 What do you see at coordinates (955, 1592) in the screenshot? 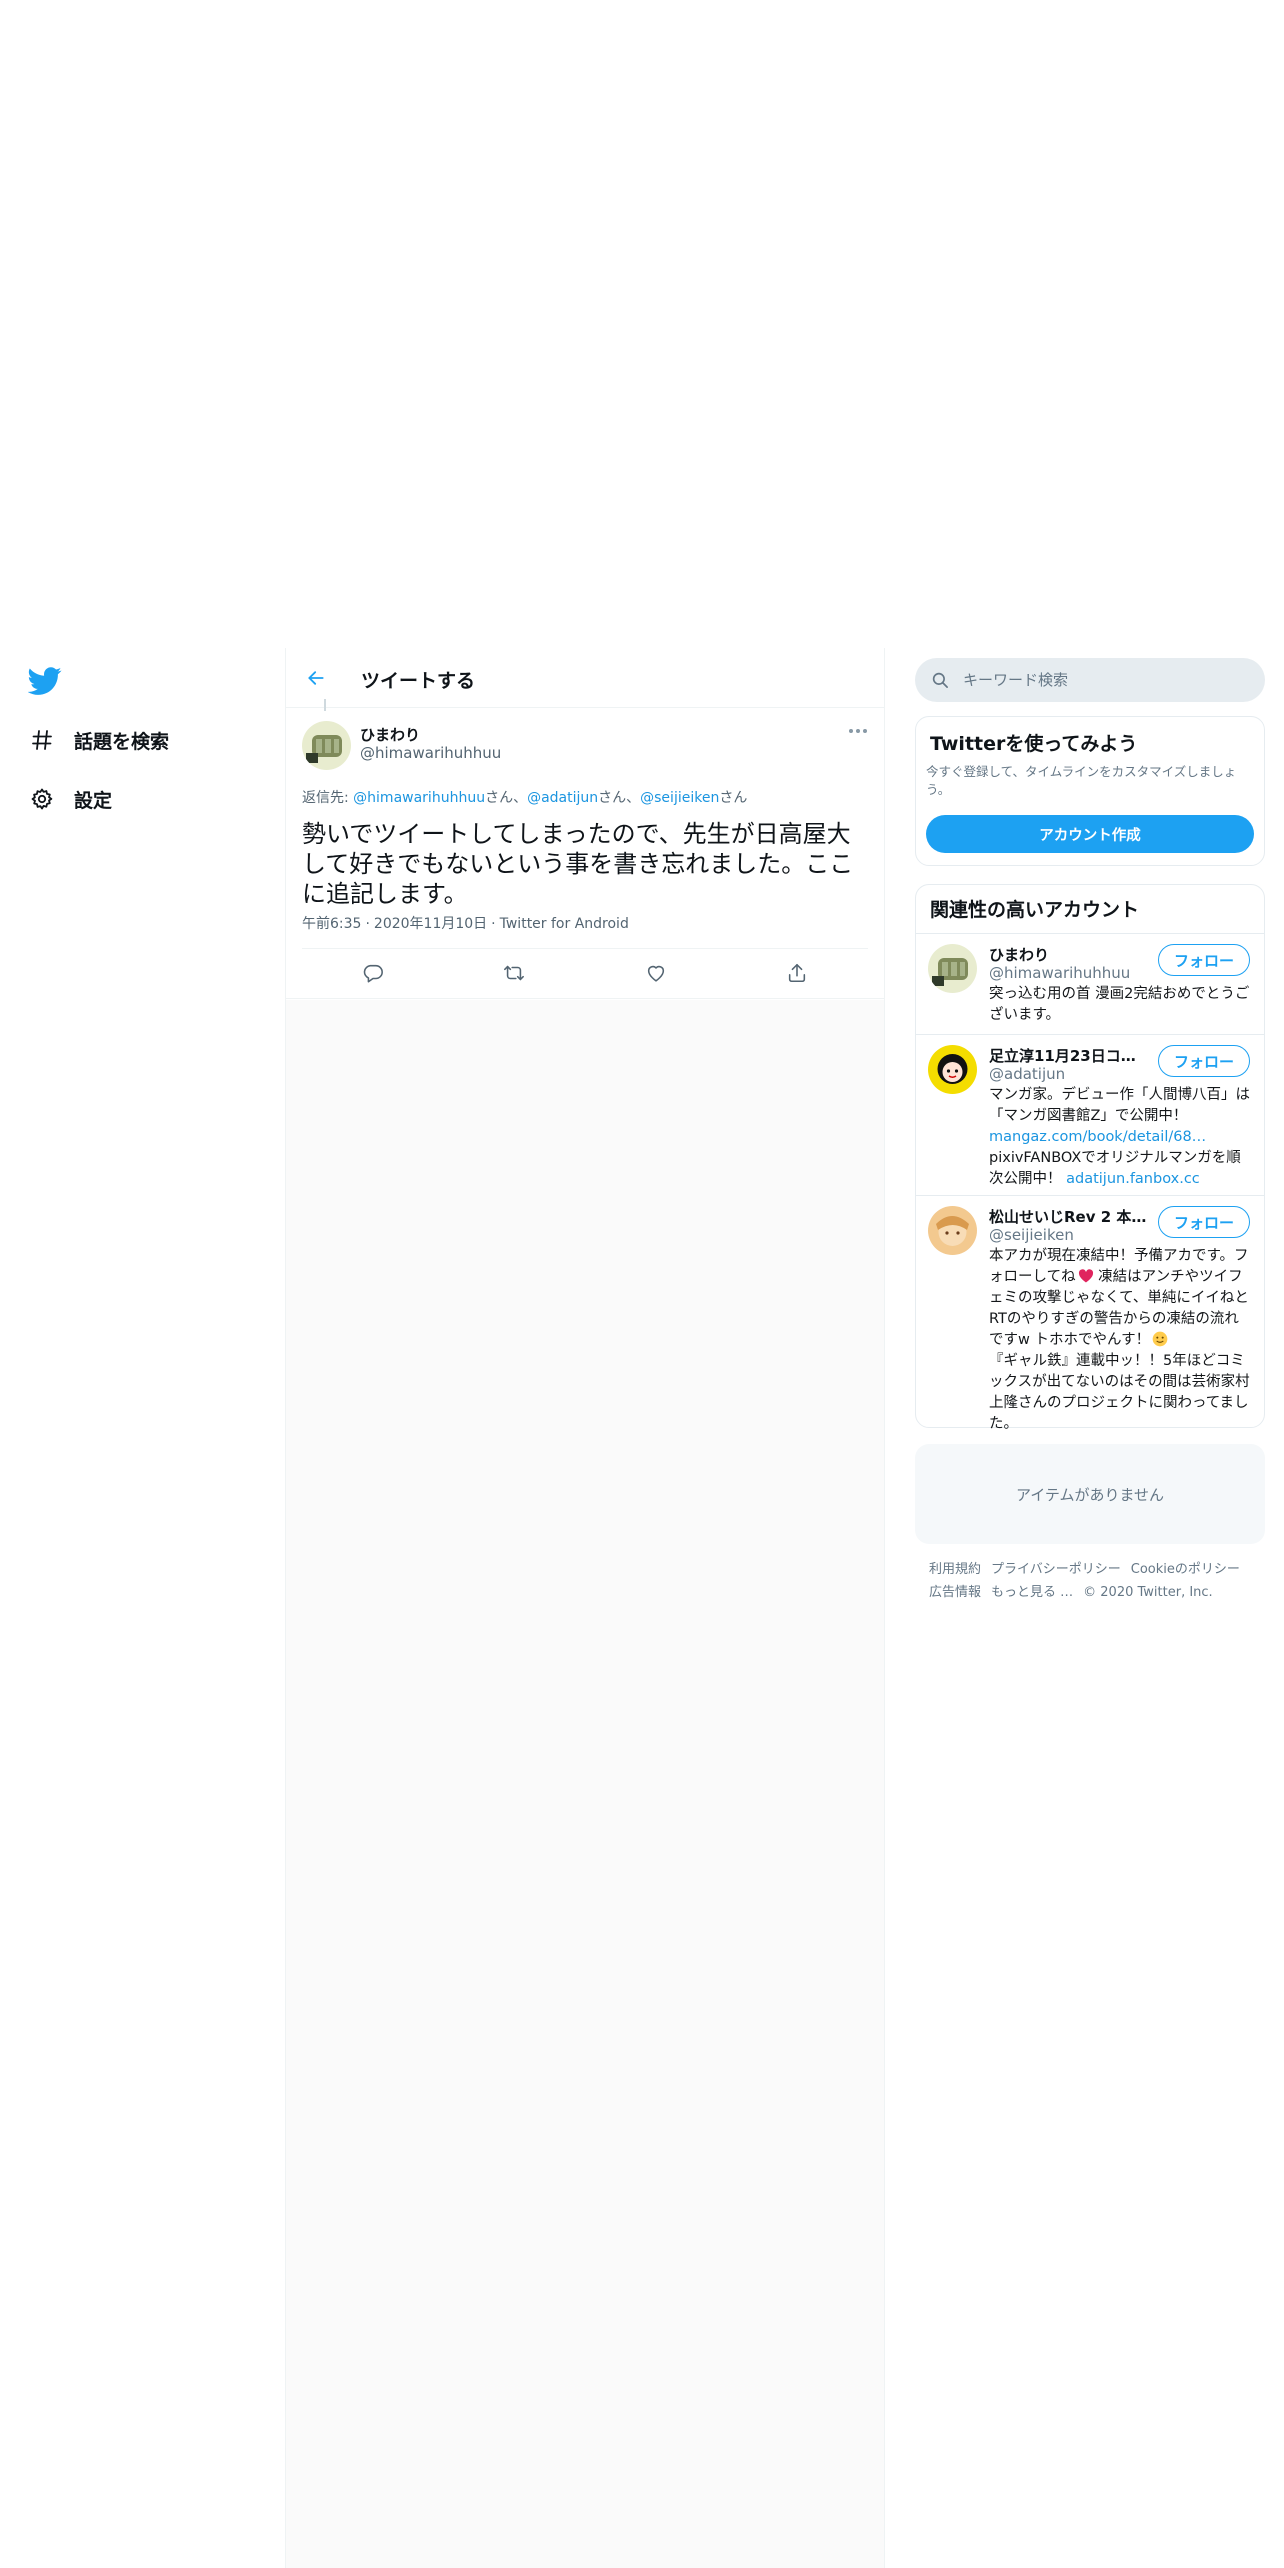
I see `footer-link: 広告情報` at bounding box center [955, 1592].